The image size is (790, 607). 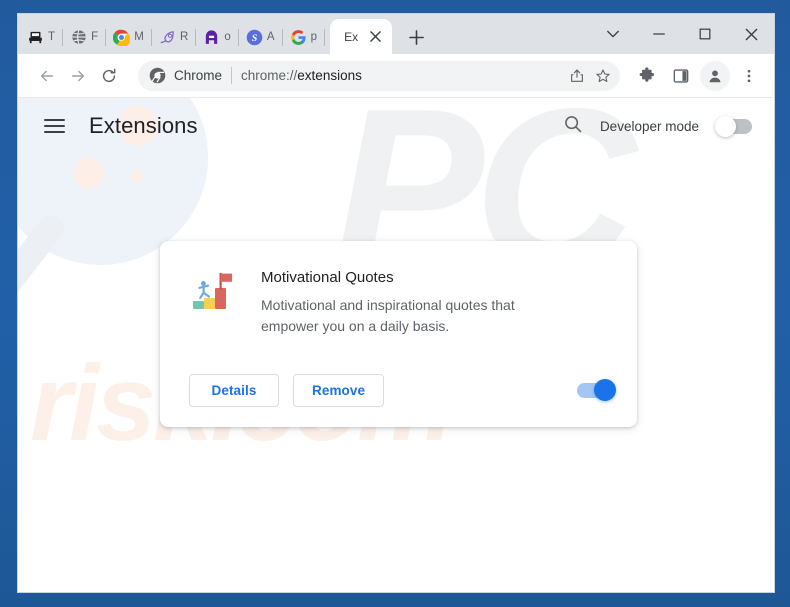 I want to click on maximize-button, so click(x=705, y=34).